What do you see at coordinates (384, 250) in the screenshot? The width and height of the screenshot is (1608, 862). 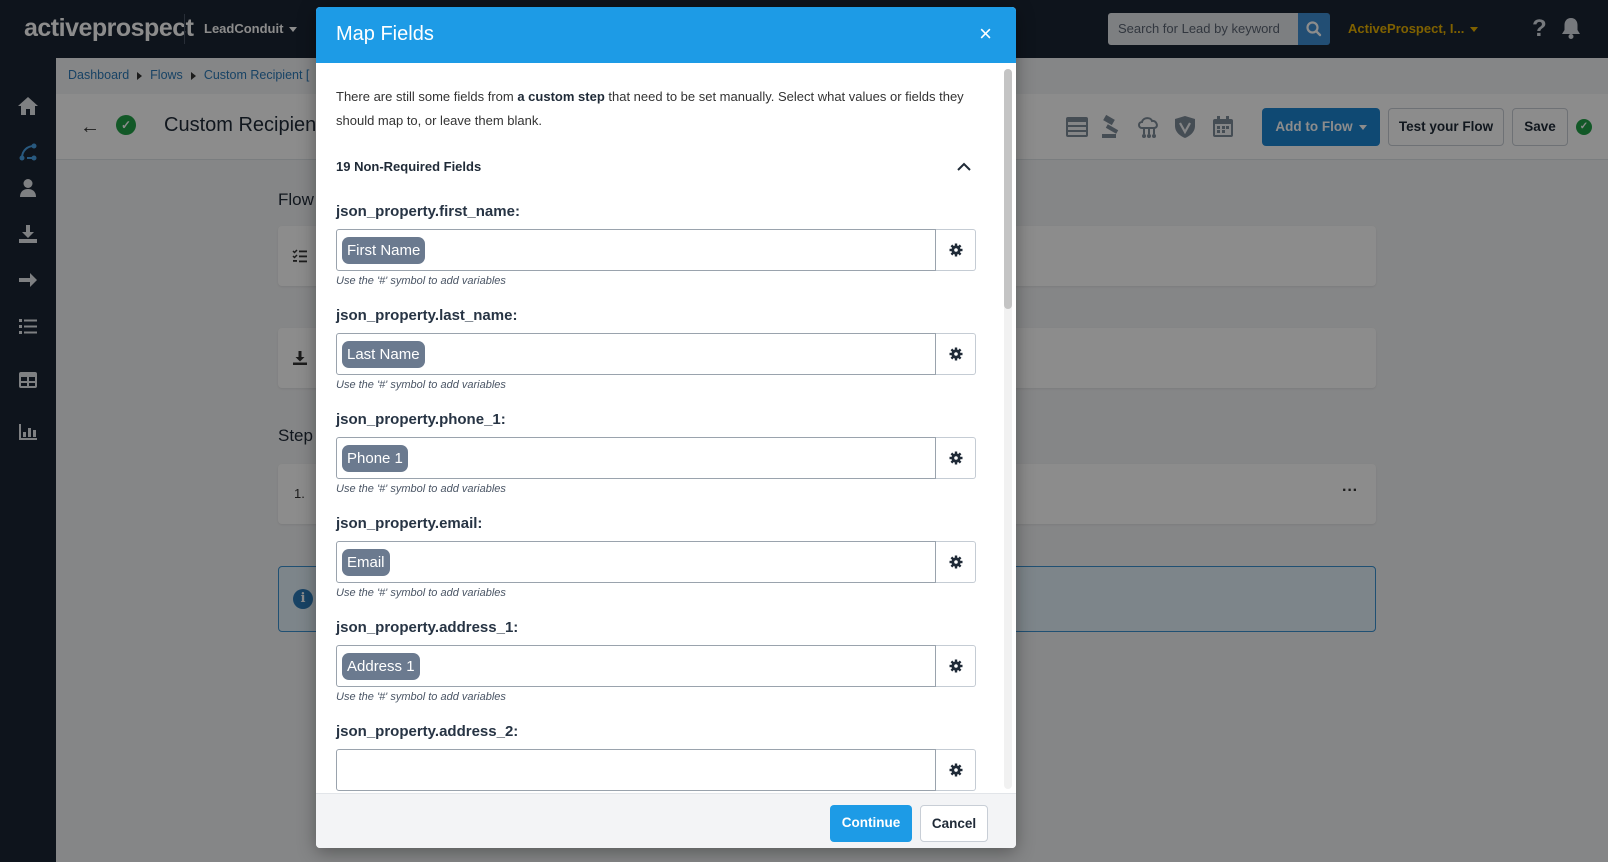 I see `variable-token: First Name` at bounding box center [384, 250].